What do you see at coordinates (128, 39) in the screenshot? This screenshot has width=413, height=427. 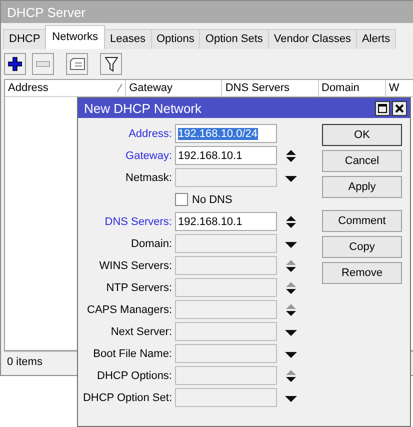 I see `tab: Leases` at bounding box center [128, 39].